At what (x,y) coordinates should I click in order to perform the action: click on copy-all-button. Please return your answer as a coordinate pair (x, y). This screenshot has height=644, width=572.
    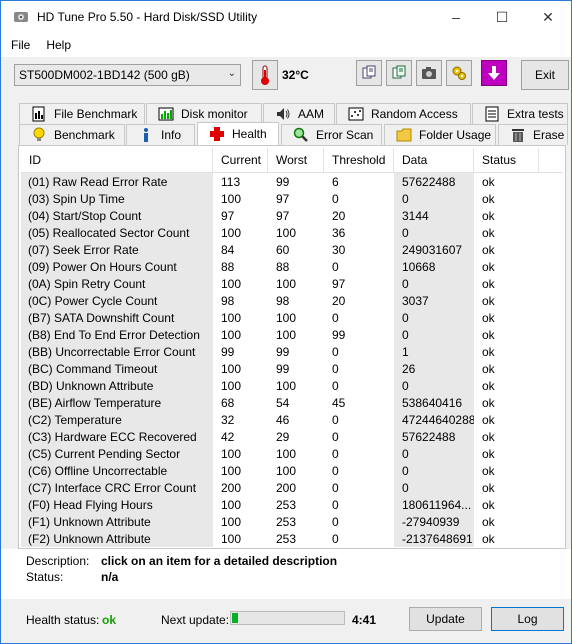
    Looking at the image, I should click on (399, 73).